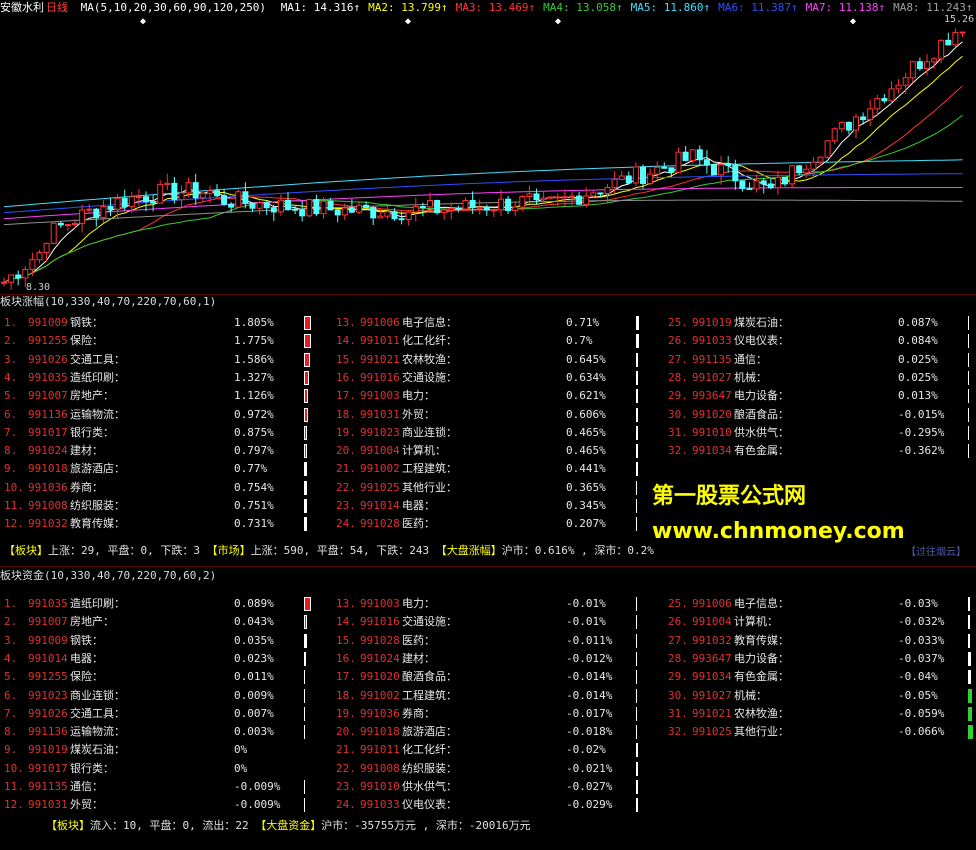 The image size is (976, 850). Describe the element at coordinates (164, 469) in the screenshot. I see `list-item: 9. 991018 旅游酒店： 0.77%` at that location.